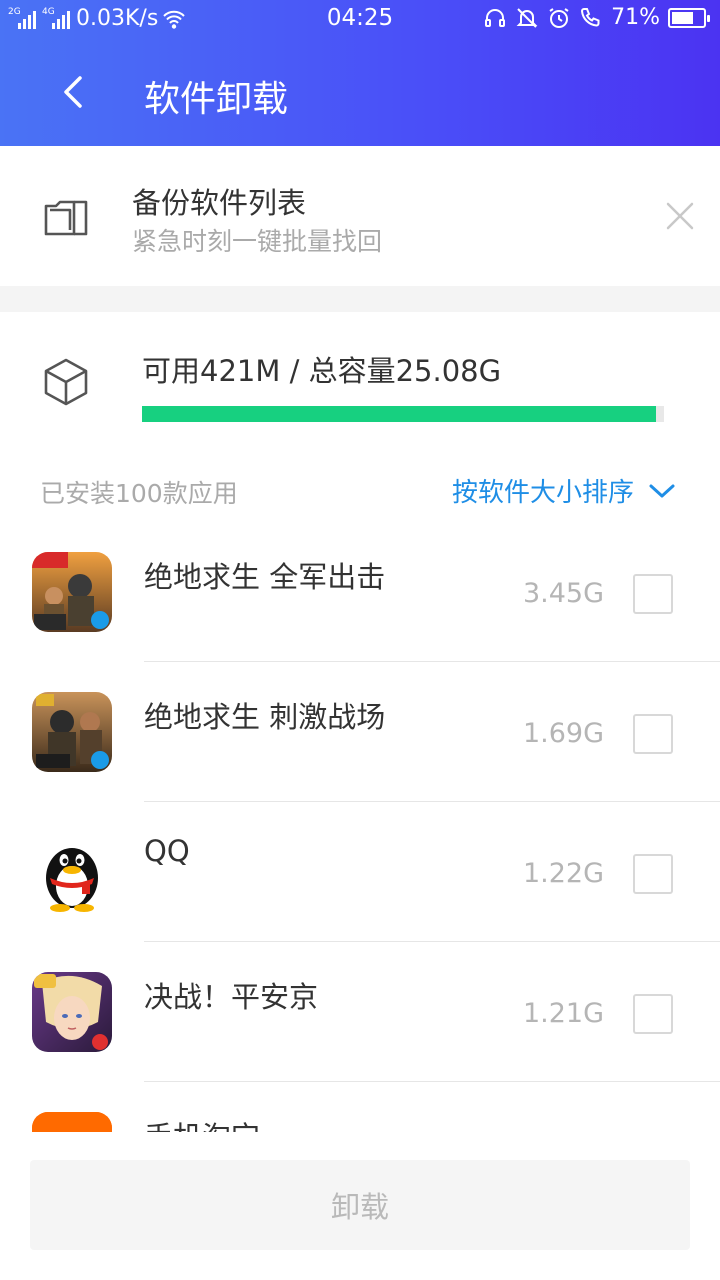 This screenshot has width=720, height=1280. I want to click on back-arrow-icon, so click(74, 92).